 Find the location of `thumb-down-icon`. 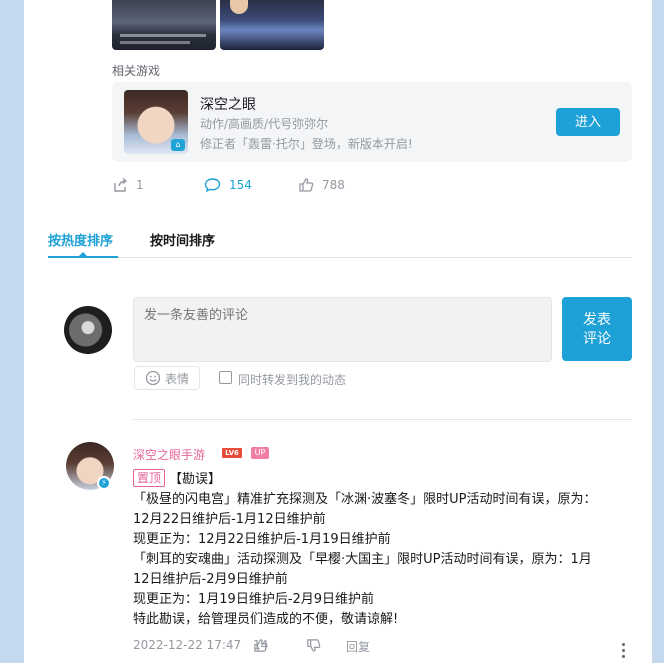

thumb-down-icon is located at coordinates (314, 645).